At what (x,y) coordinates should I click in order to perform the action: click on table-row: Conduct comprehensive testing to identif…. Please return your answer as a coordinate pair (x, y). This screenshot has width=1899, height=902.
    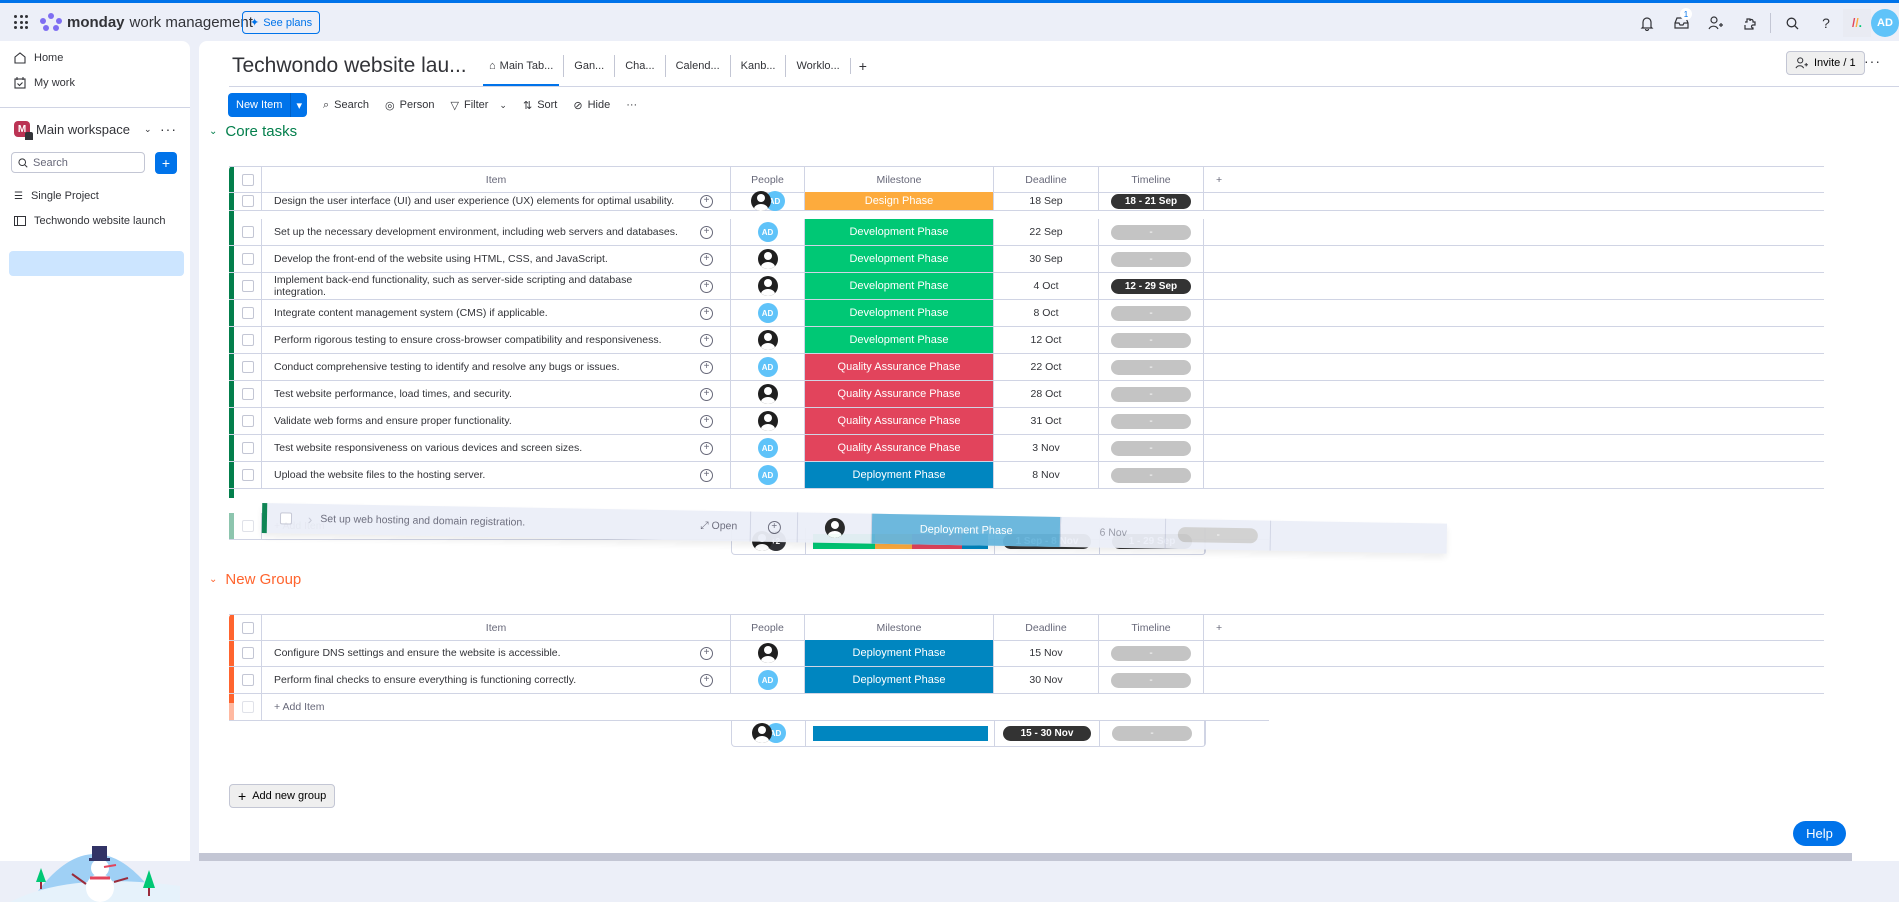
    Looking at the image, I should click on (1026, 367).